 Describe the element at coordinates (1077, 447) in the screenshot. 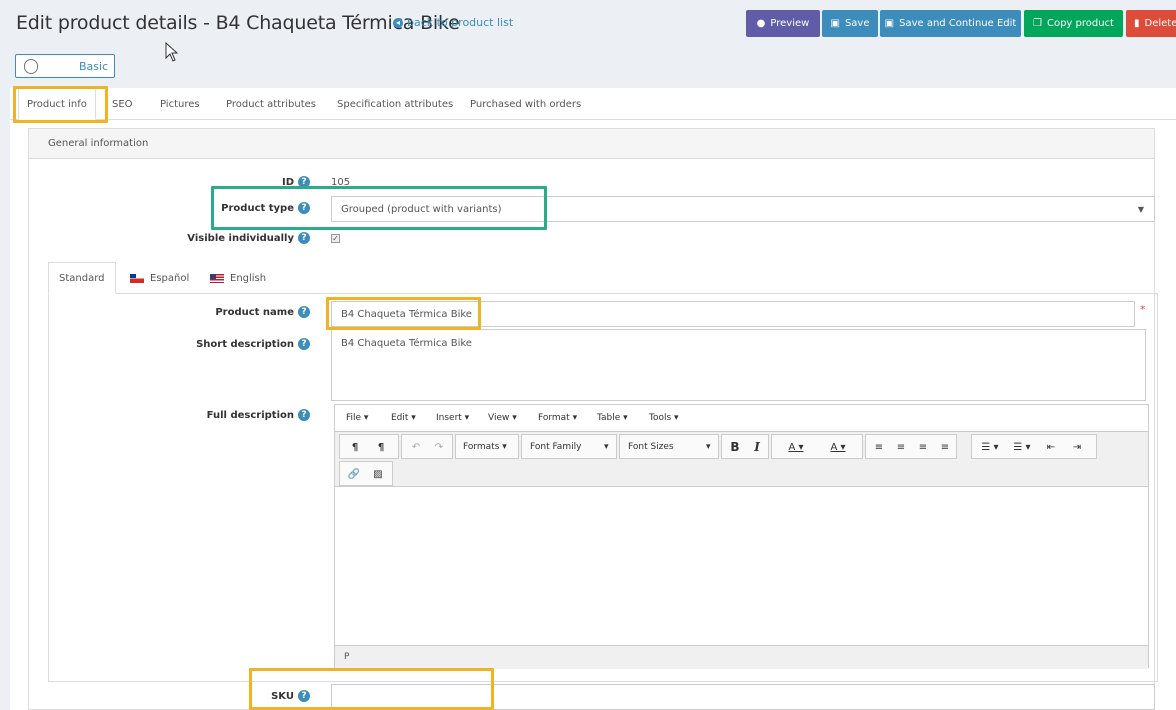

I see `indent-icon: ⇥` at that location.